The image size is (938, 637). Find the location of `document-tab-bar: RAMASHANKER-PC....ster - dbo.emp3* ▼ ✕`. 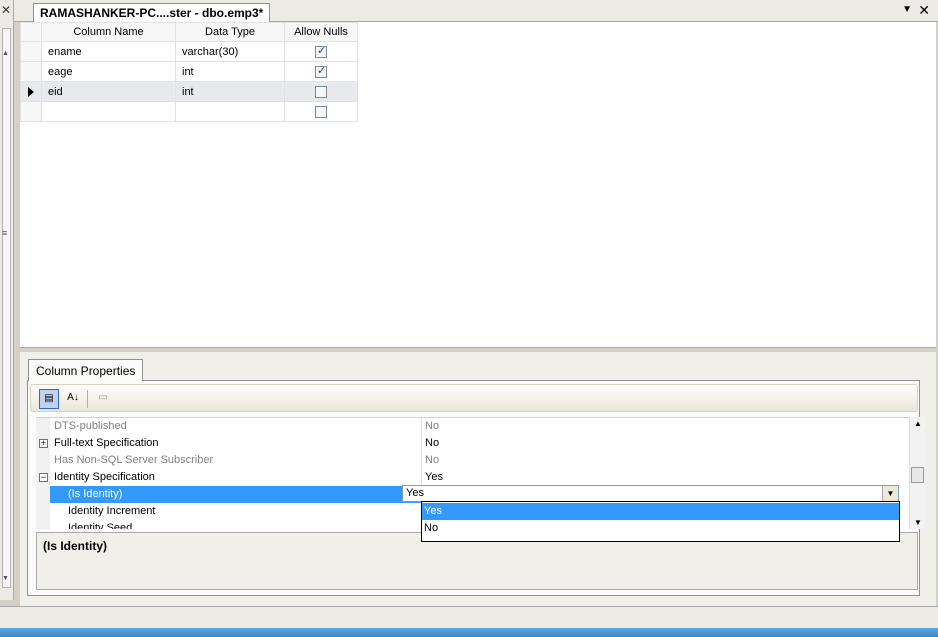

document-tab-bar: RAMASHANKER-PC....ster - dbo.emp3* ▼ ✕ is located at coordinates (476, 11).